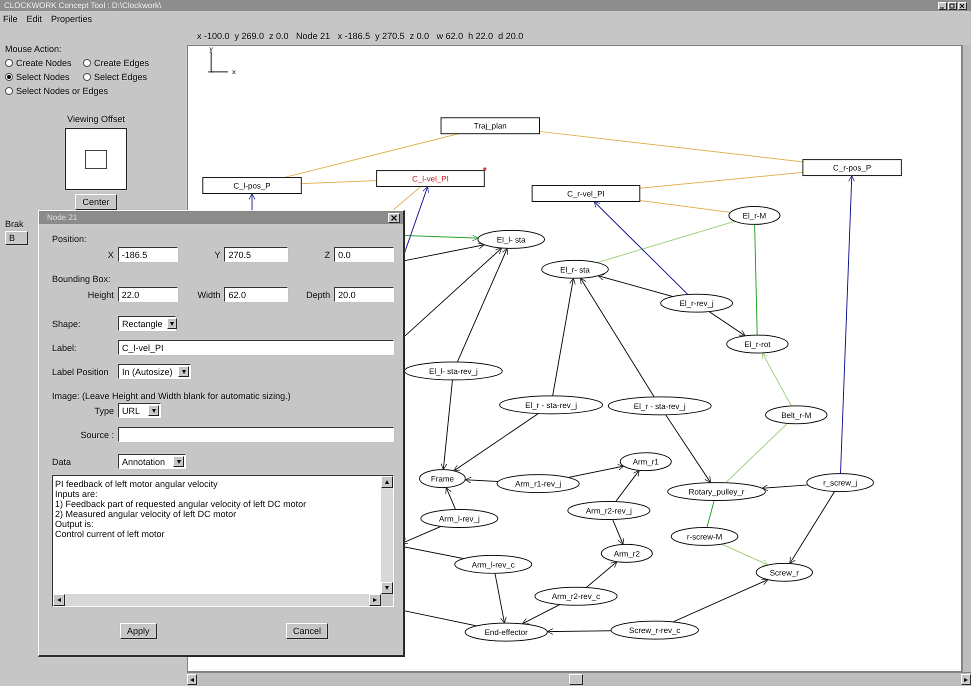 This screenshot has height=686, width=971. What do you see at coordinates (360, 36) in the screenshot?
I see `coordinates-readout: x -100.0 y 269.0 z 0.0 Node 21 x -186.5 y 270.5 z 0.0 w 62.0 h 22.0 d 20.0` at bounding box center [360, 36].